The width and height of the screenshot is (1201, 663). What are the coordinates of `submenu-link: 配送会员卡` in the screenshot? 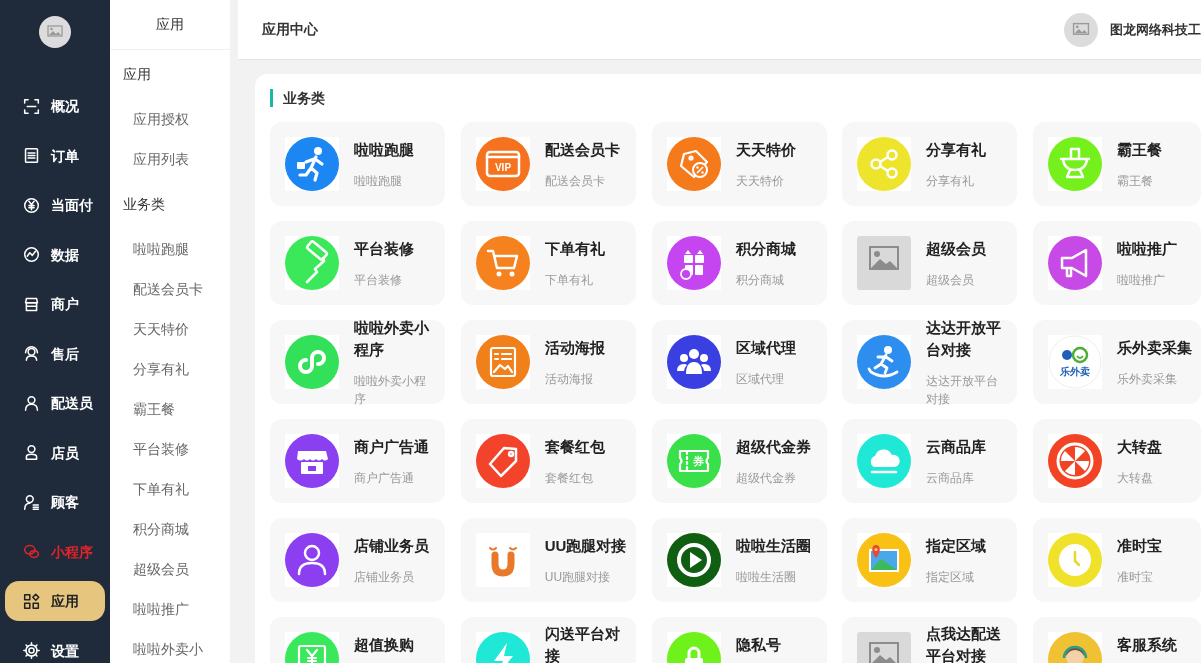 It's located at (170, 289).